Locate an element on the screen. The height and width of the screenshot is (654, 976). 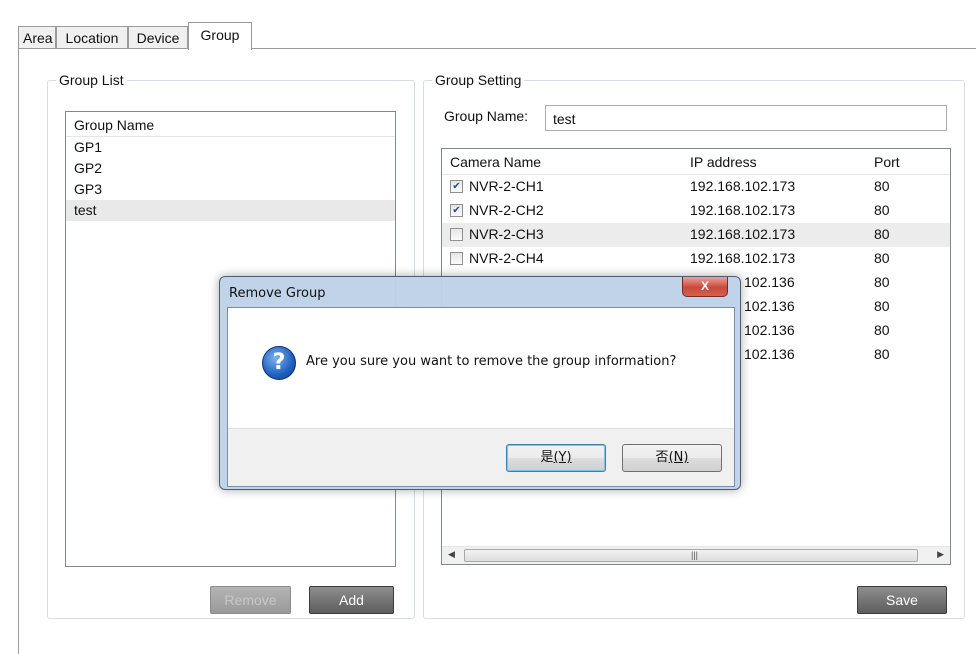
list-item: GP3 is located at coordinates (230, 189).